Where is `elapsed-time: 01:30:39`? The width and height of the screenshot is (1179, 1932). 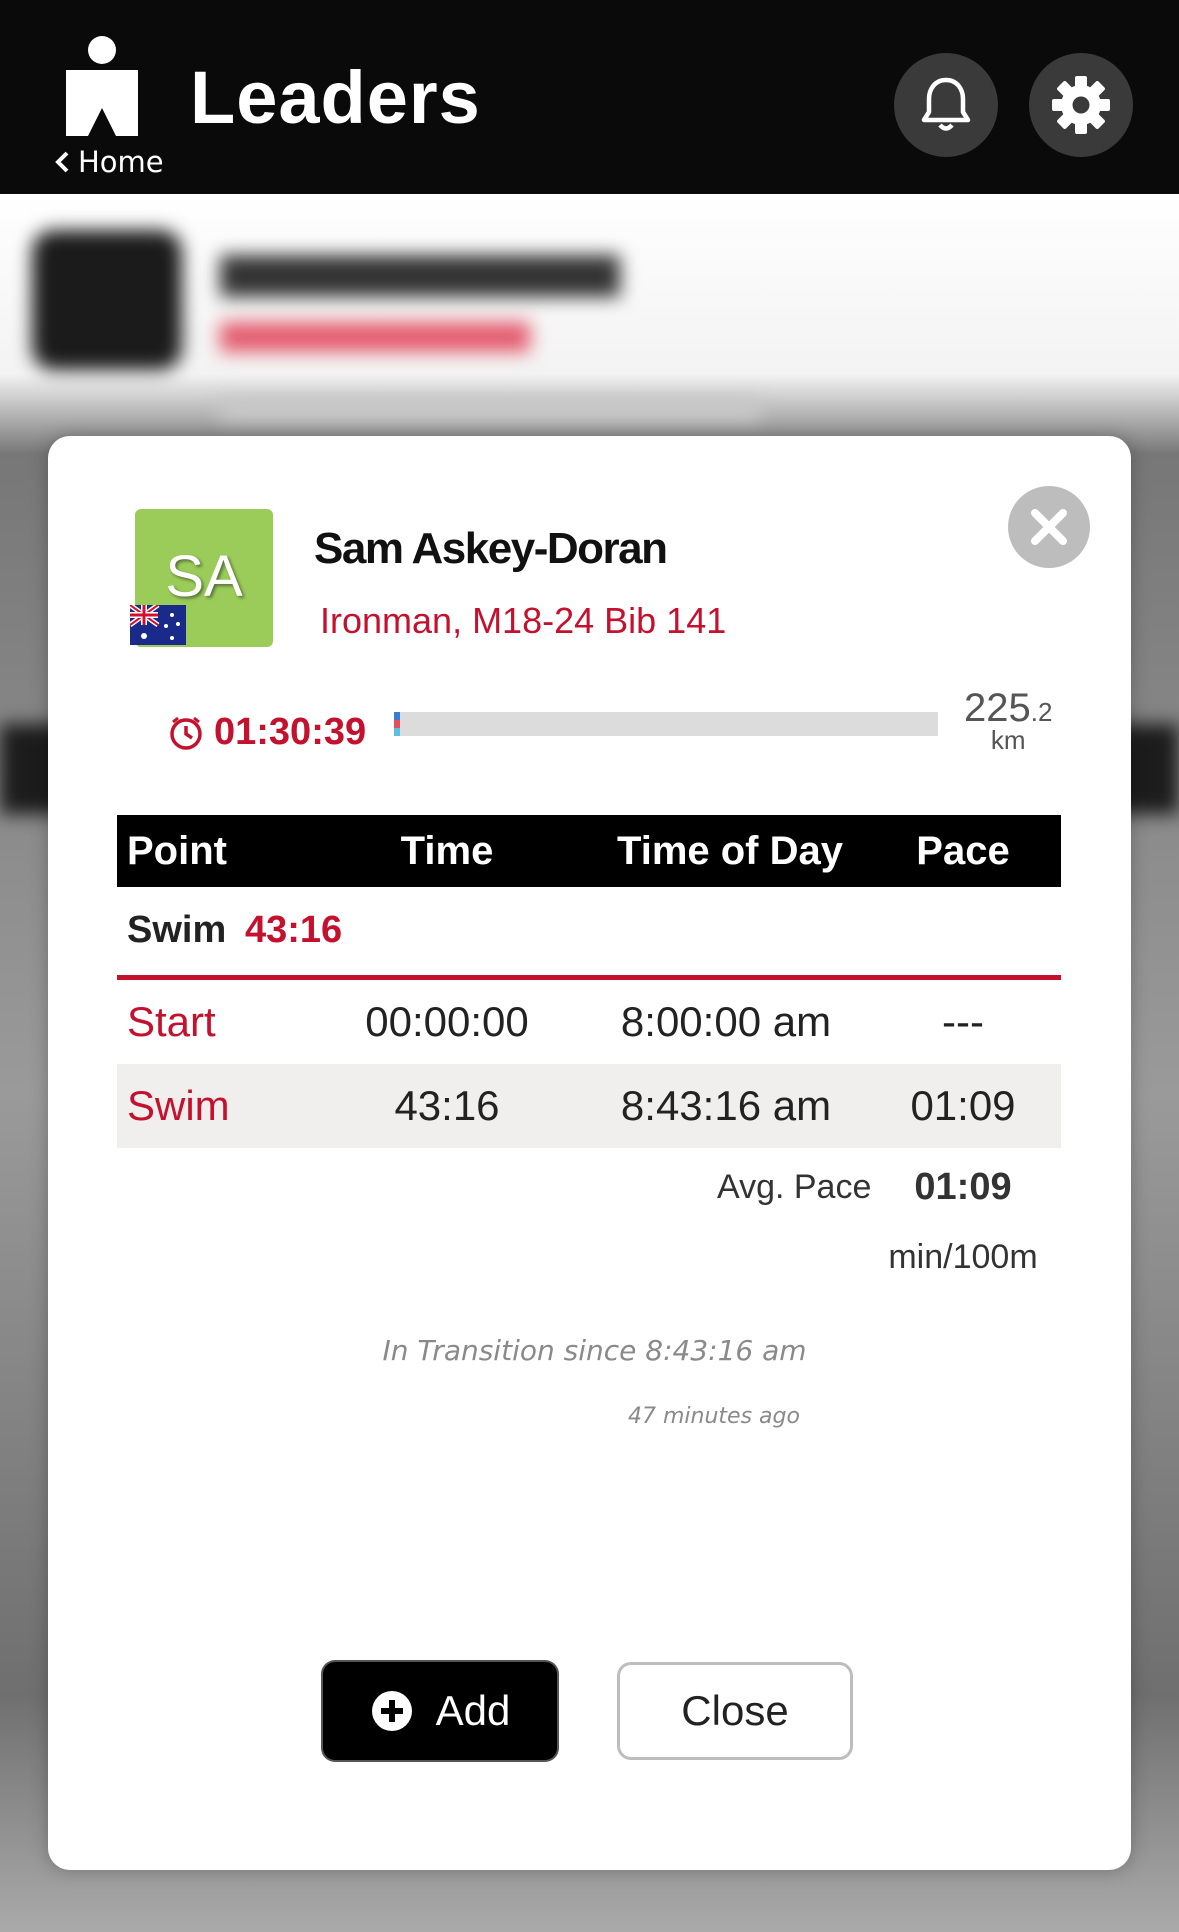
elapsed-time: 01:30:39 is located at coordinates (267, 732).